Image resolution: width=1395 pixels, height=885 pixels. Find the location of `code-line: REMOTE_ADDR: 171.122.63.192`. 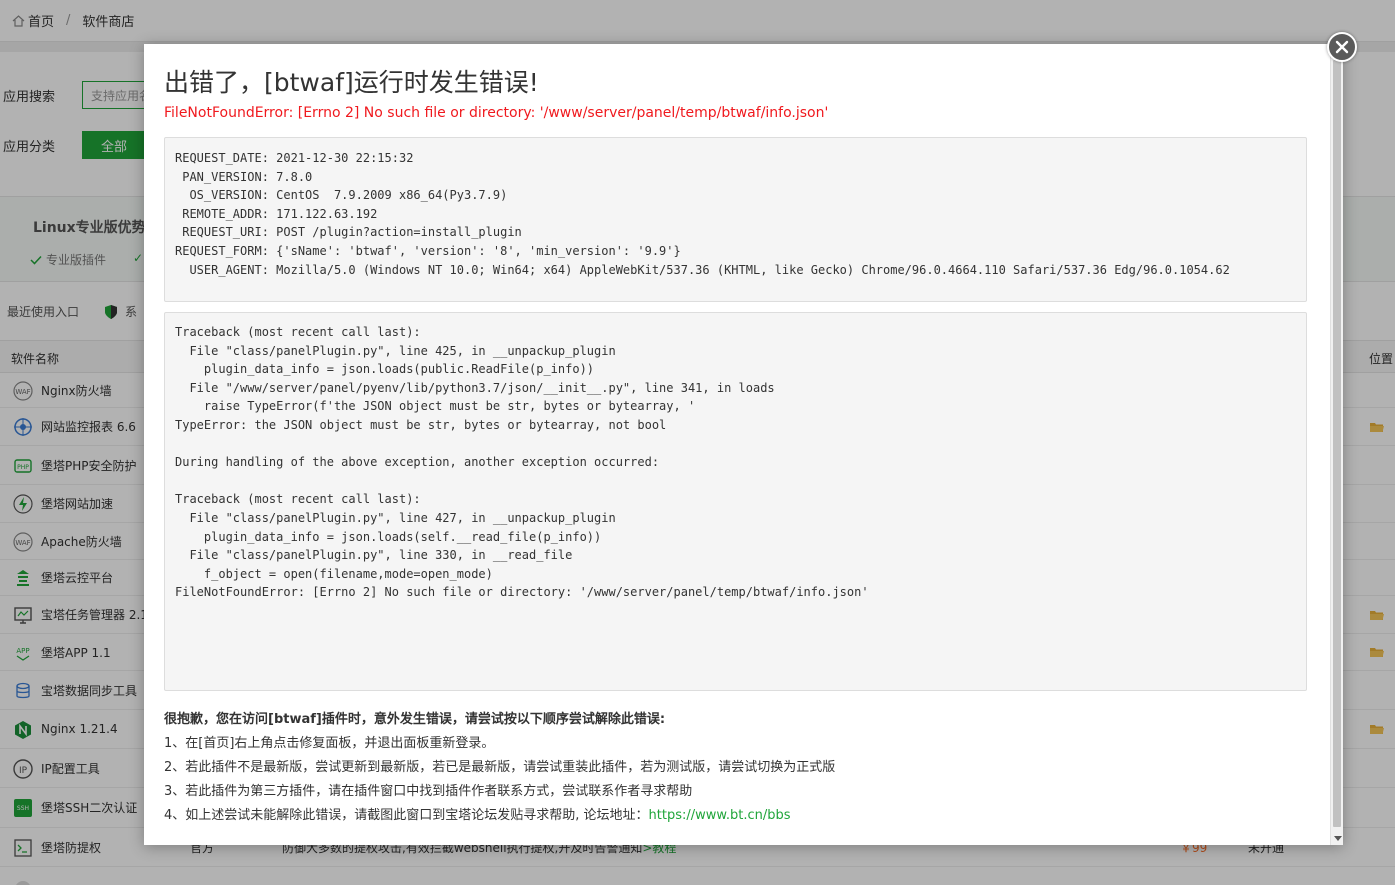

code-line: REMOTE_ADDR: 171.122.63.192 is located at coordinates (276, 213).